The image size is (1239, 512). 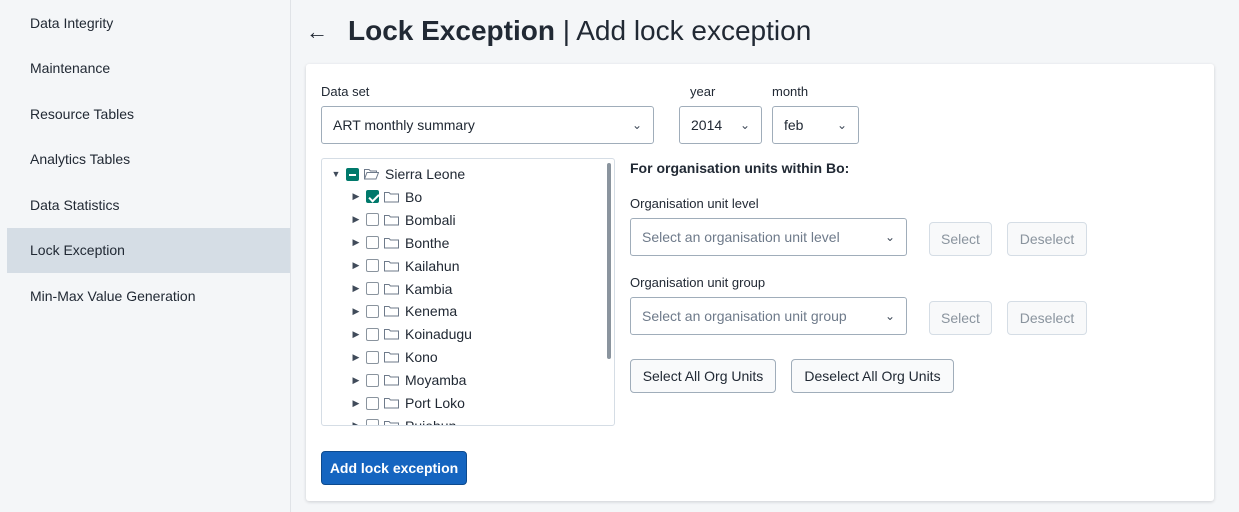 What do you see at coordinates (703, 376) in the screenshot?
I see `select-all-org-units-button: Select All Org Units` at bounding box center [703, 376].